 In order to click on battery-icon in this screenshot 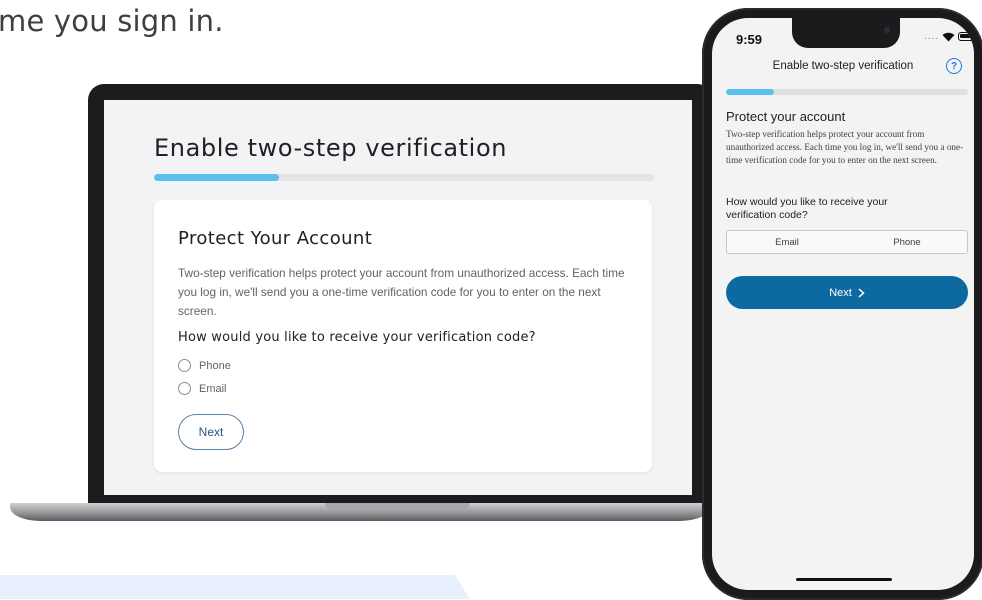, I will do `click(966, 36)`.